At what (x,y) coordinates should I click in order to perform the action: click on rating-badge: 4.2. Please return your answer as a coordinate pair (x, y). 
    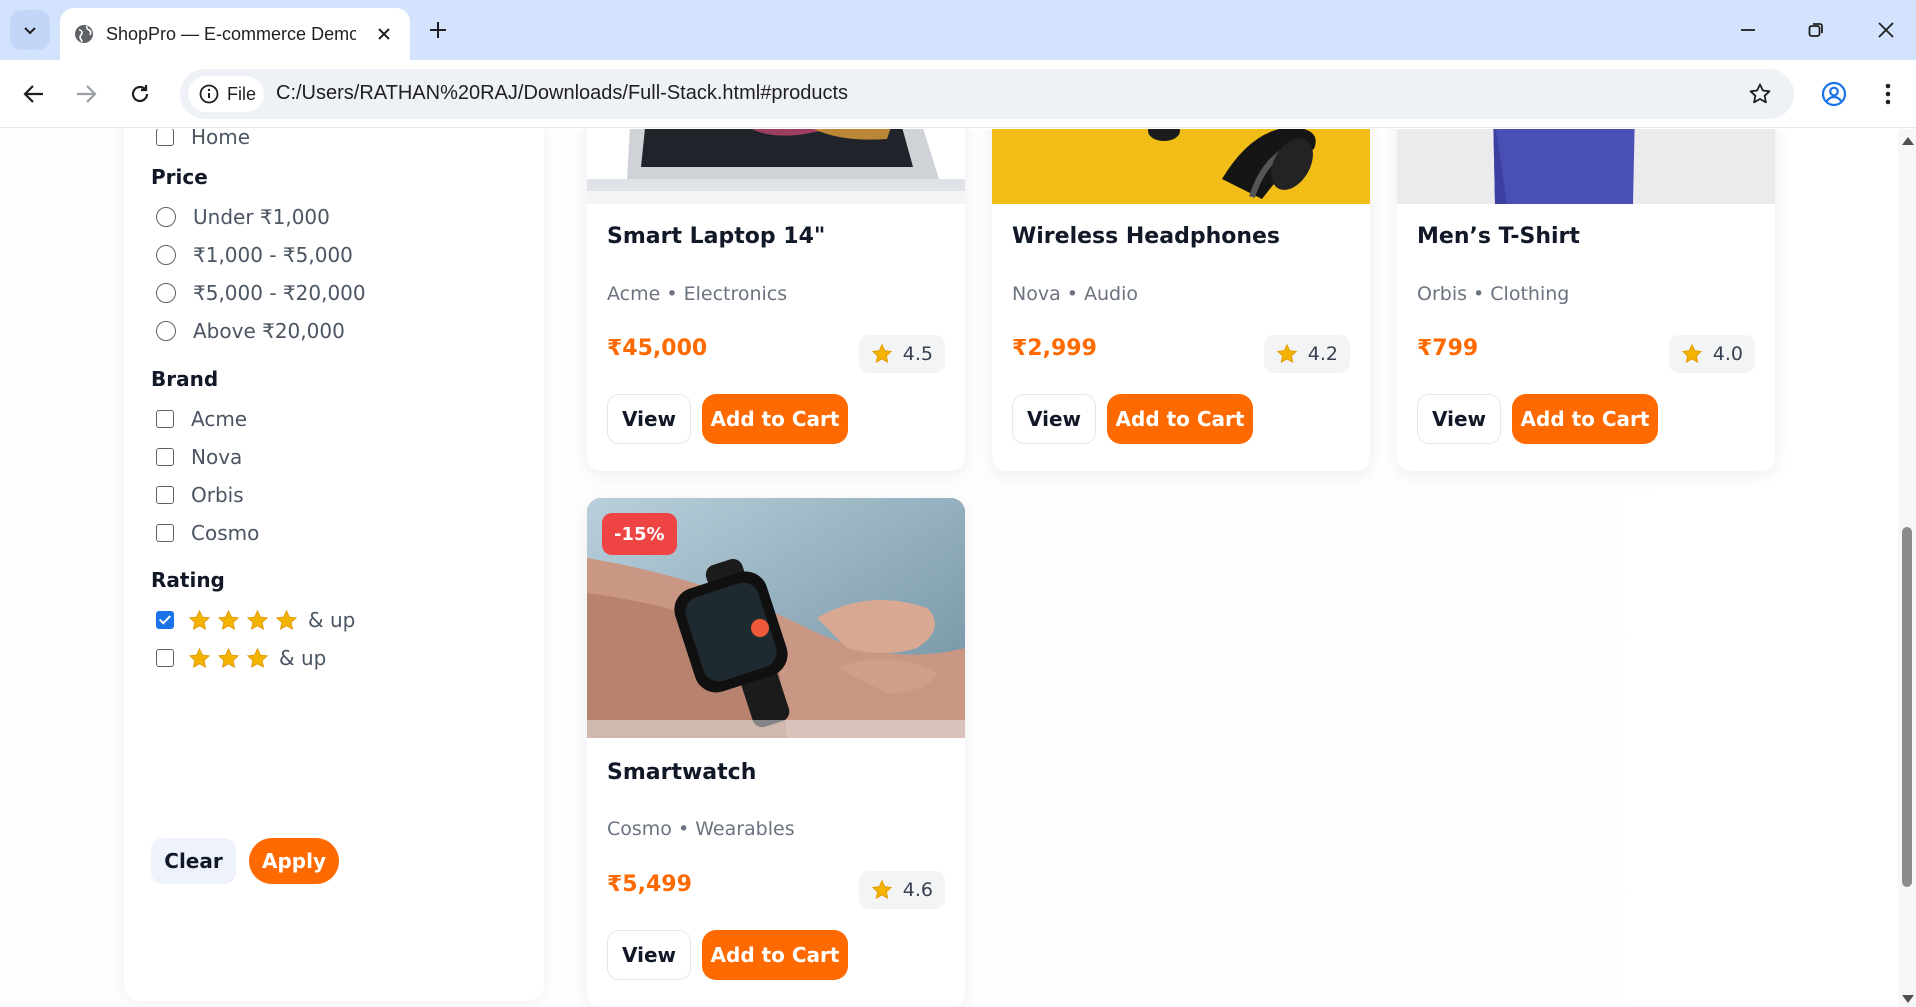
    Looking at the image, I should click on (1306, 354).